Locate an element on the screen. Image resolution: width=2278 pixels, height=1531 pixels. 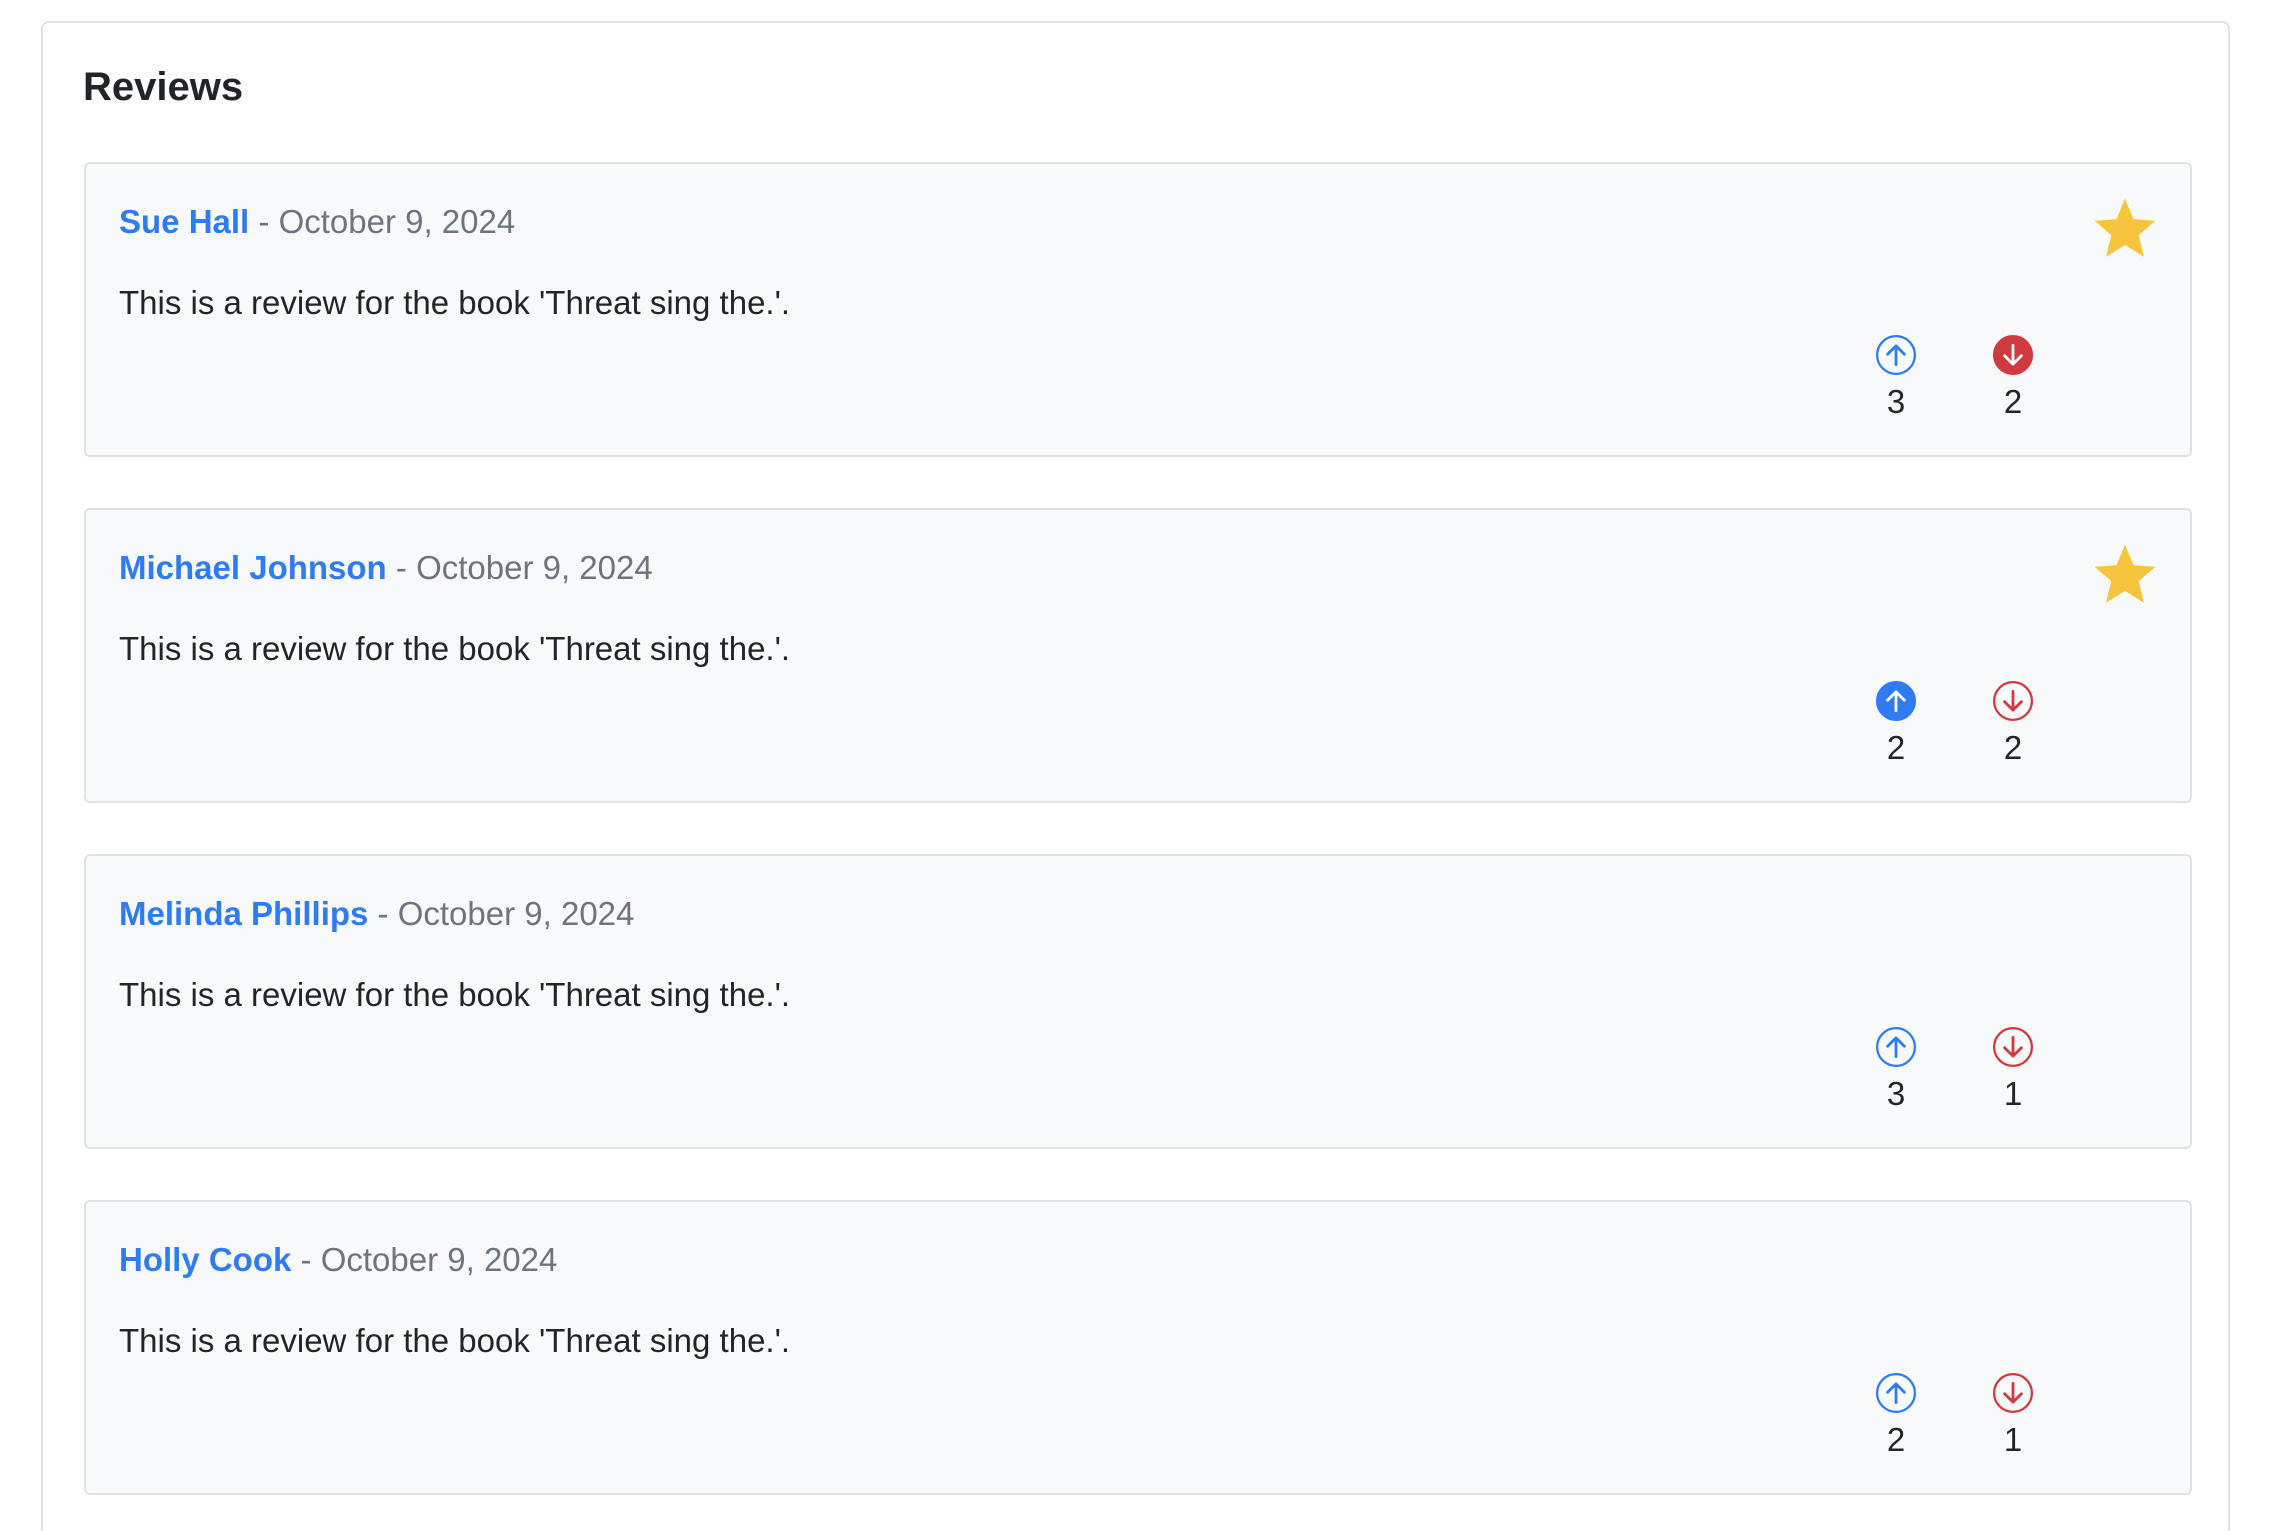
review-header: Michael Johnson - October 9, 2024 is located at coordinates (386, 568).